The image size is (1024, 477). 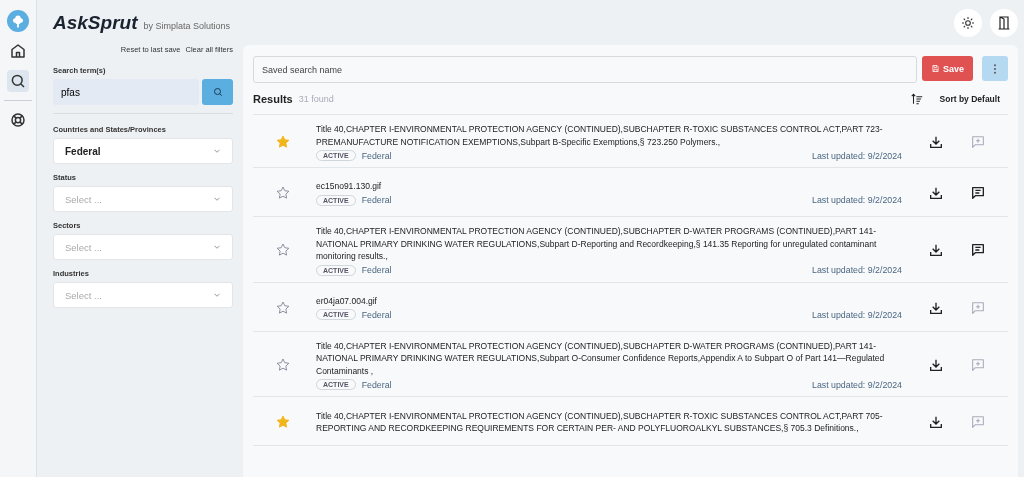 I want to click on sun-icon, so click(x=968, y=22).